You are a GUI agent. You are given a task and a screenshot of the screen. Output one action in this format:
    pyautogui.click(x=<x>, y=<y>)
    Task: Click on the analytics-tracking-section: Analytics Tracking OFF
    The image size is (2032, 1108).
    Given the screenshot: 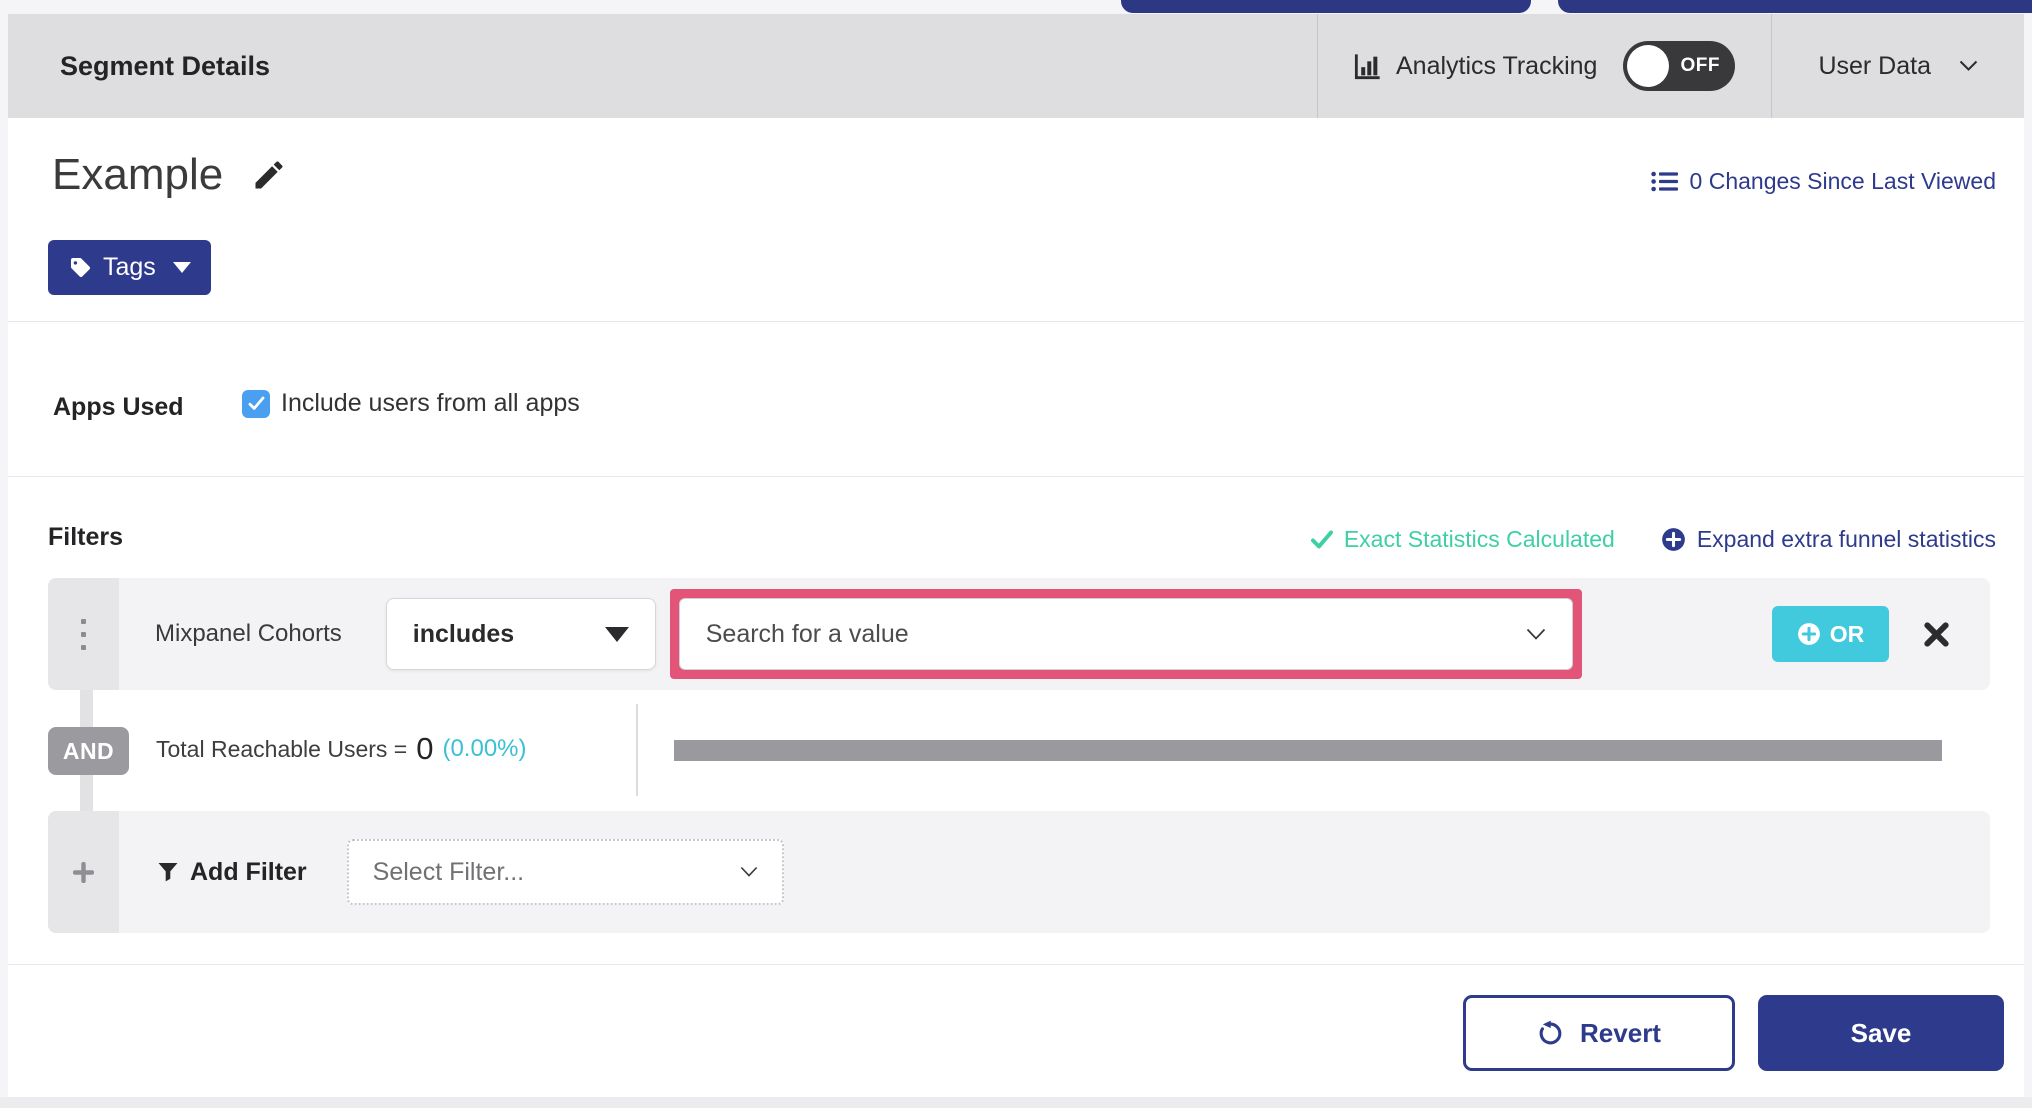 What is the action you would take?
    pyautogui.click(x=1543, y=66)
    